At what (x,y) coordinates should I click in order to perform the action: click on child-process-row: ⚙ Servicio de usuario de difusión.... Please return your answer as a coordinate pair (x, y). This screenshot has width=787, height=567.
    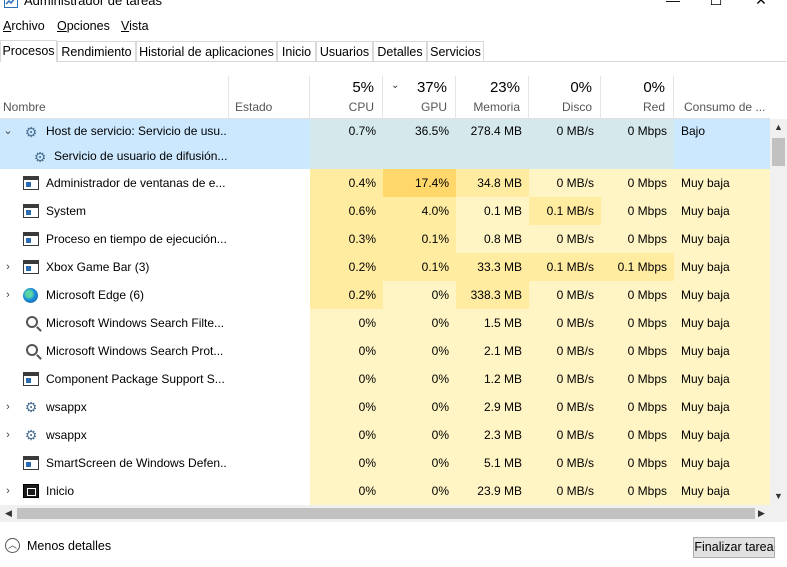
    Looking at the image, I should click on (385, 156).